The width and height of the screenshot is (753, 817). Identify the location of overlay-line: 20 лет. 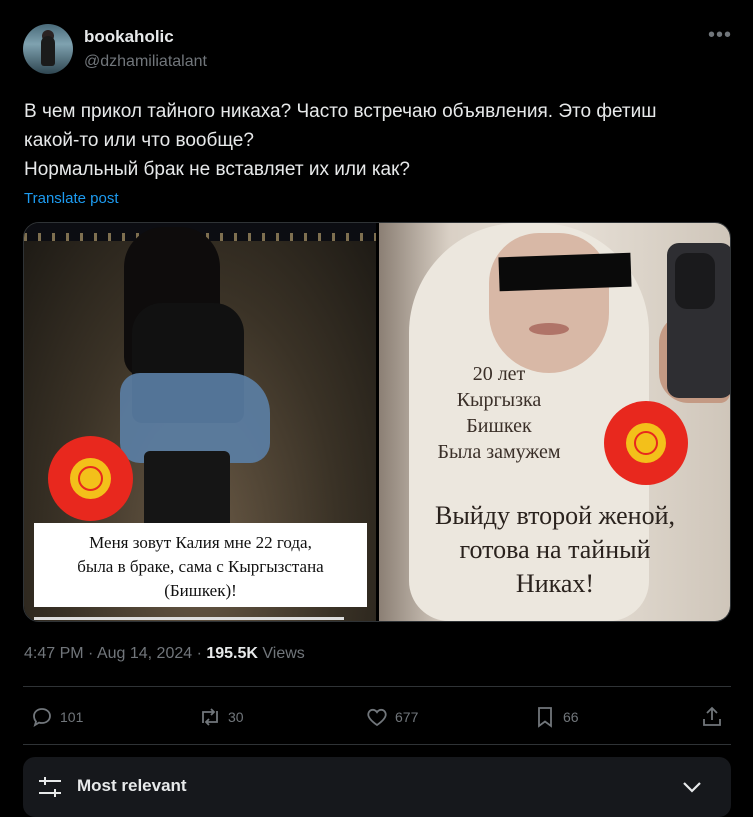
(499, 374).